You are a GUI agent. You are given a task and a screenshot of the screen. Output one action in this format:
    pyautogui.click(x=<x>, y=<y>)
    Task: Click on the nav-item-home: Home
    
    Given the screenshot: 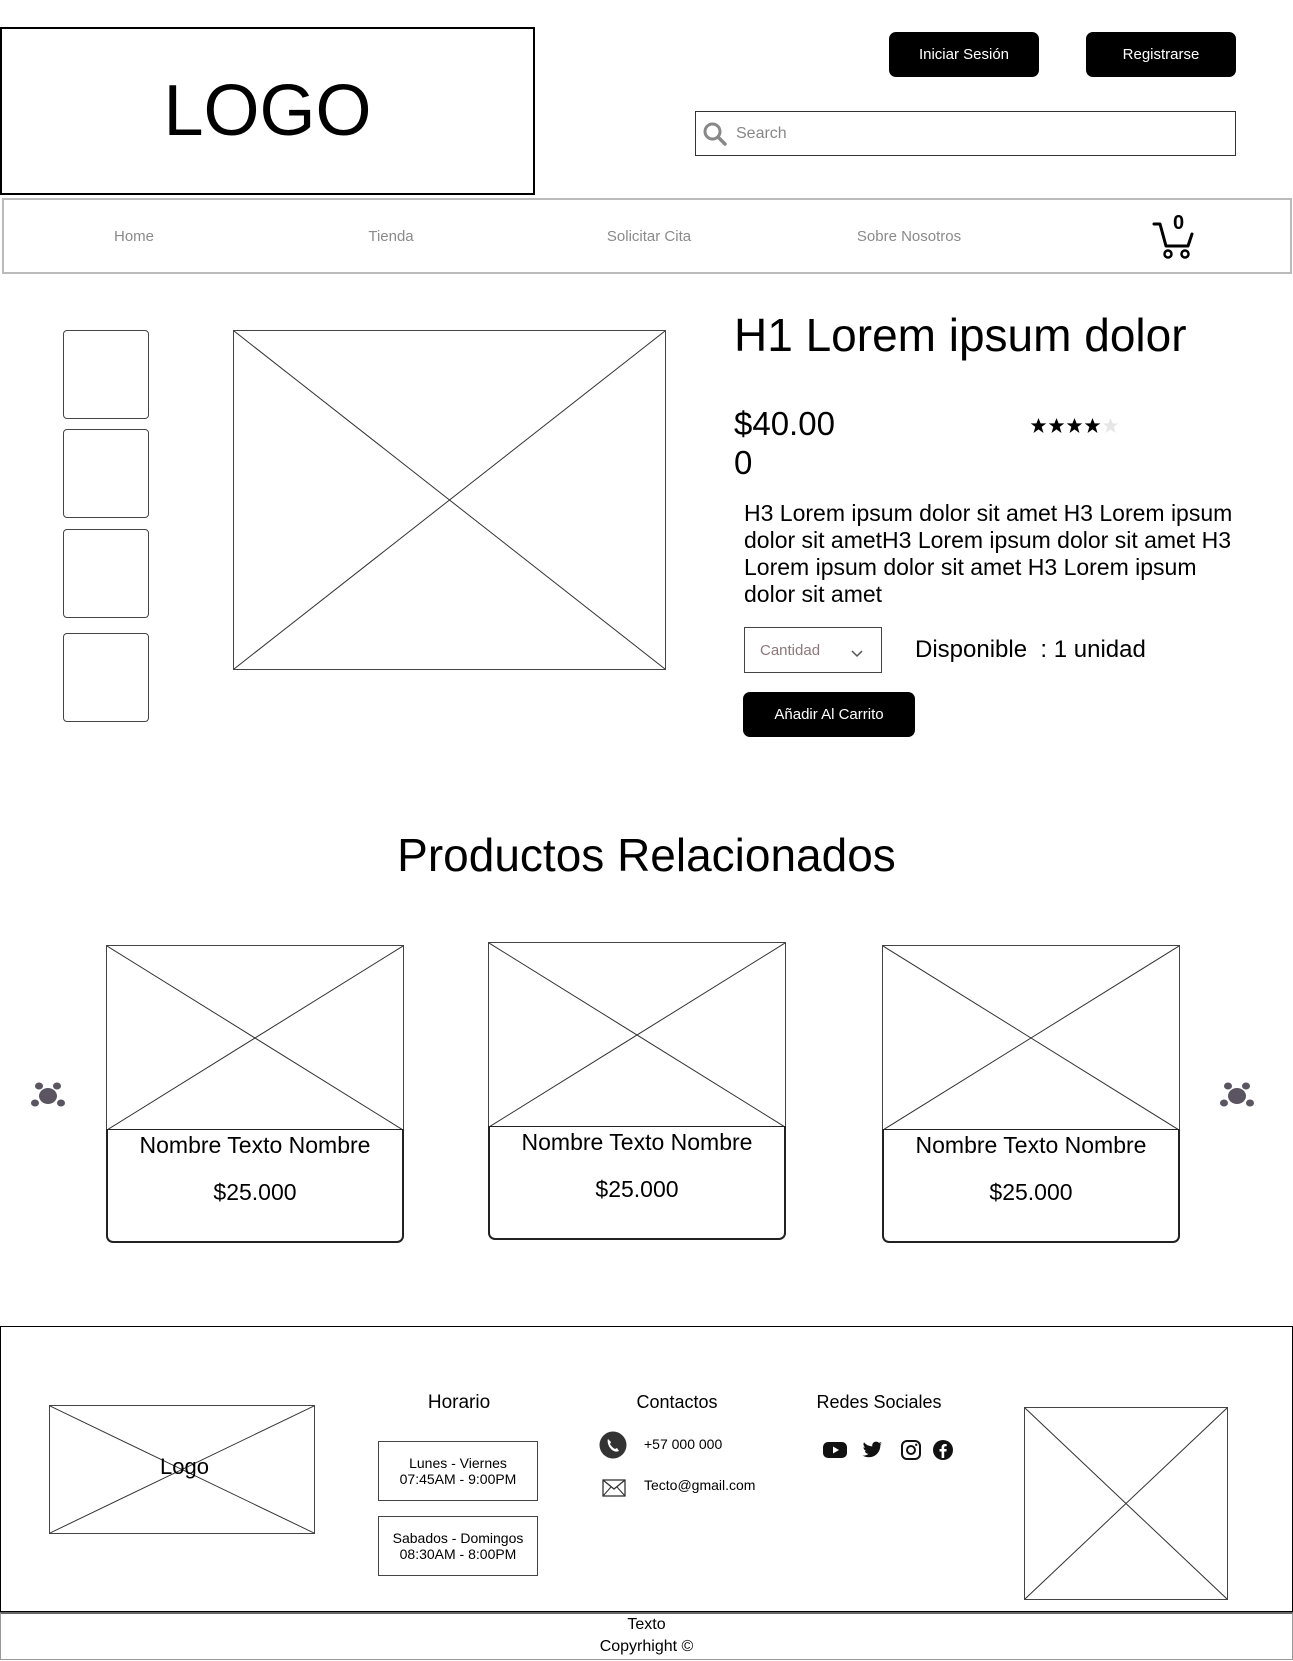 What is the action you would take?
    pyautogui.click(x=134, y=236)
    